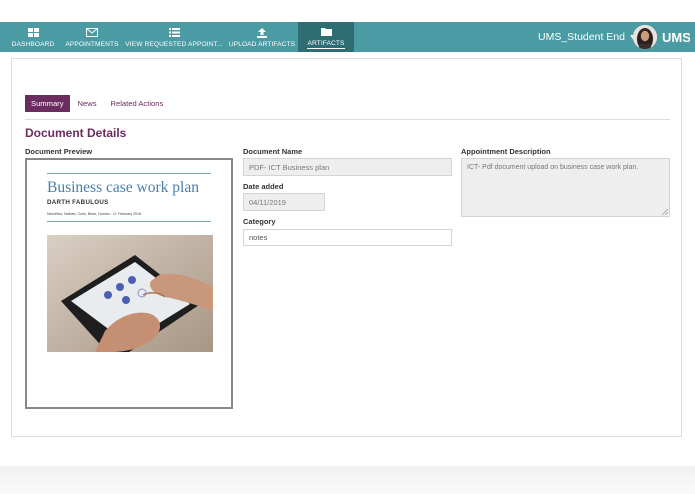 This screenshot has width=695, height=494. I want to click on nav-dashboard: DASHBOARD, so click(33, 37).